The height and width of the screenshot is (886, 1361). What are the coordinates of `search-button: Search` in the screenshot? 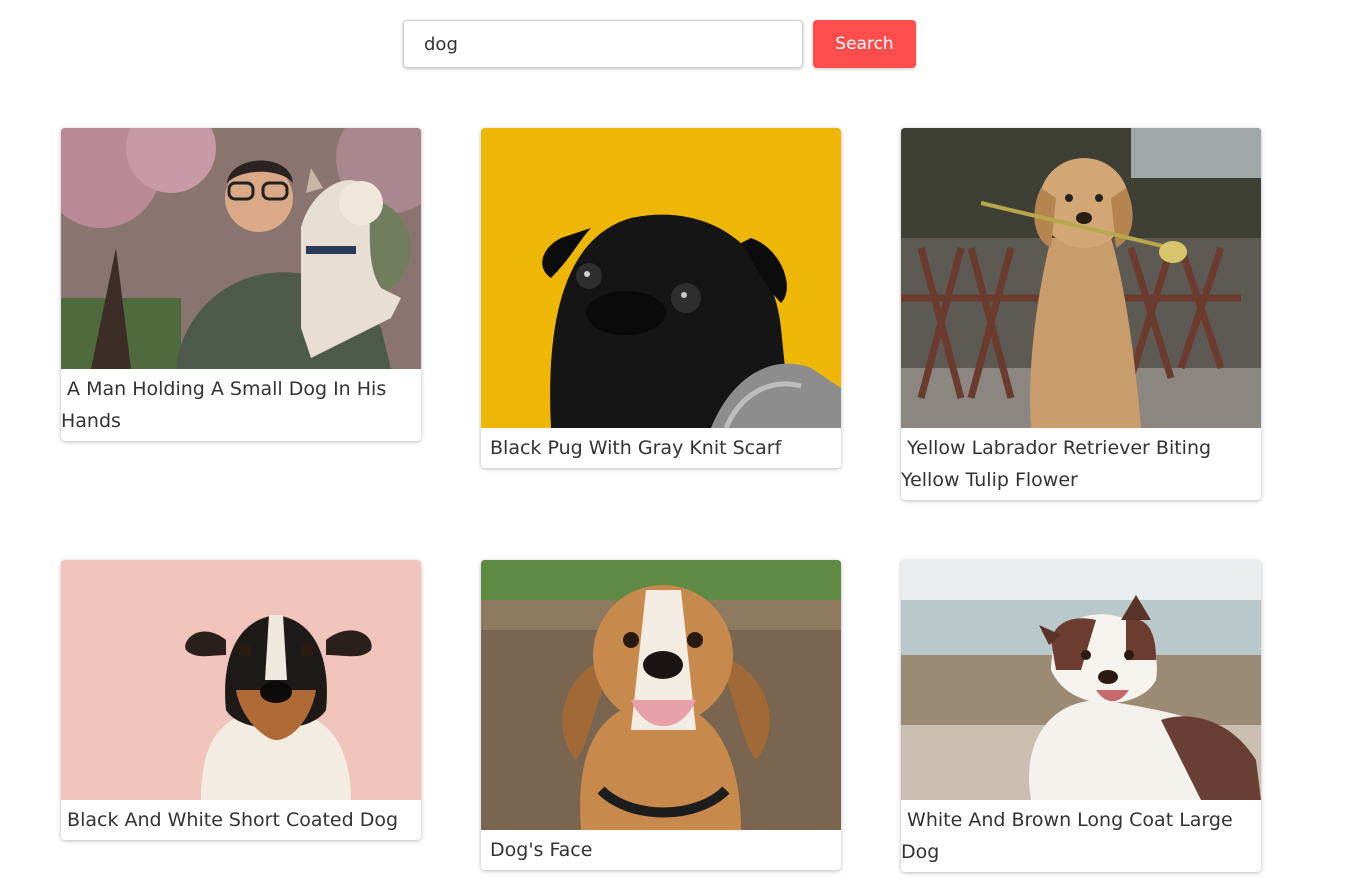 It's located at (864, 44).